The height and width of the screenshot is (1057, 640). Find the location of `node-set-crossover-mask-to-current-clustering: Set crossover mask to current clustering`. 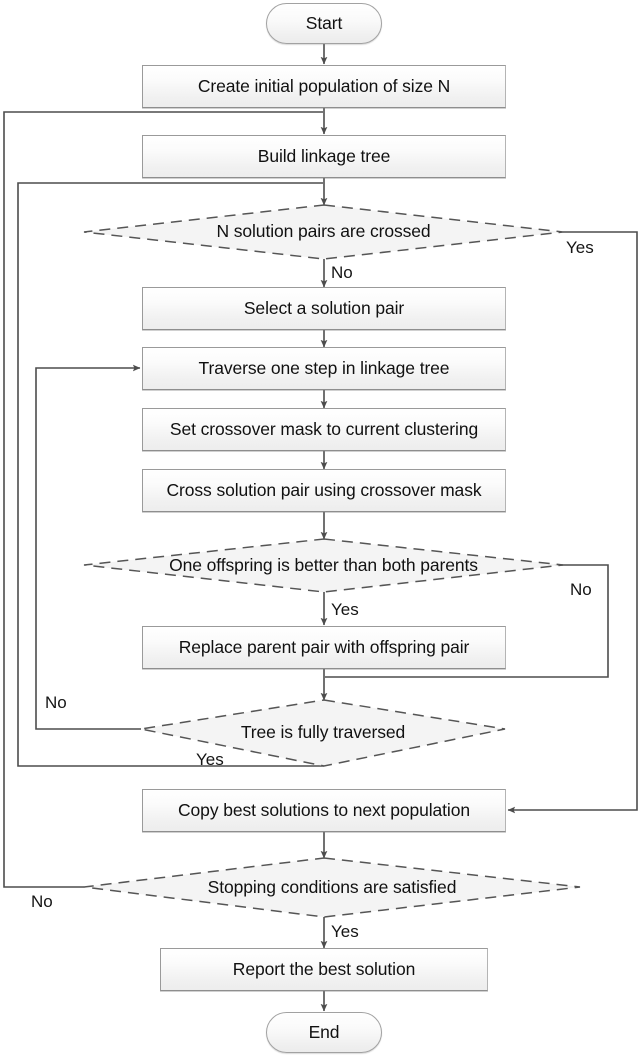

node-set-crossover-mask-to-current-clustering: Set crossover mask to current clustering is located at coordinates (324, 429).